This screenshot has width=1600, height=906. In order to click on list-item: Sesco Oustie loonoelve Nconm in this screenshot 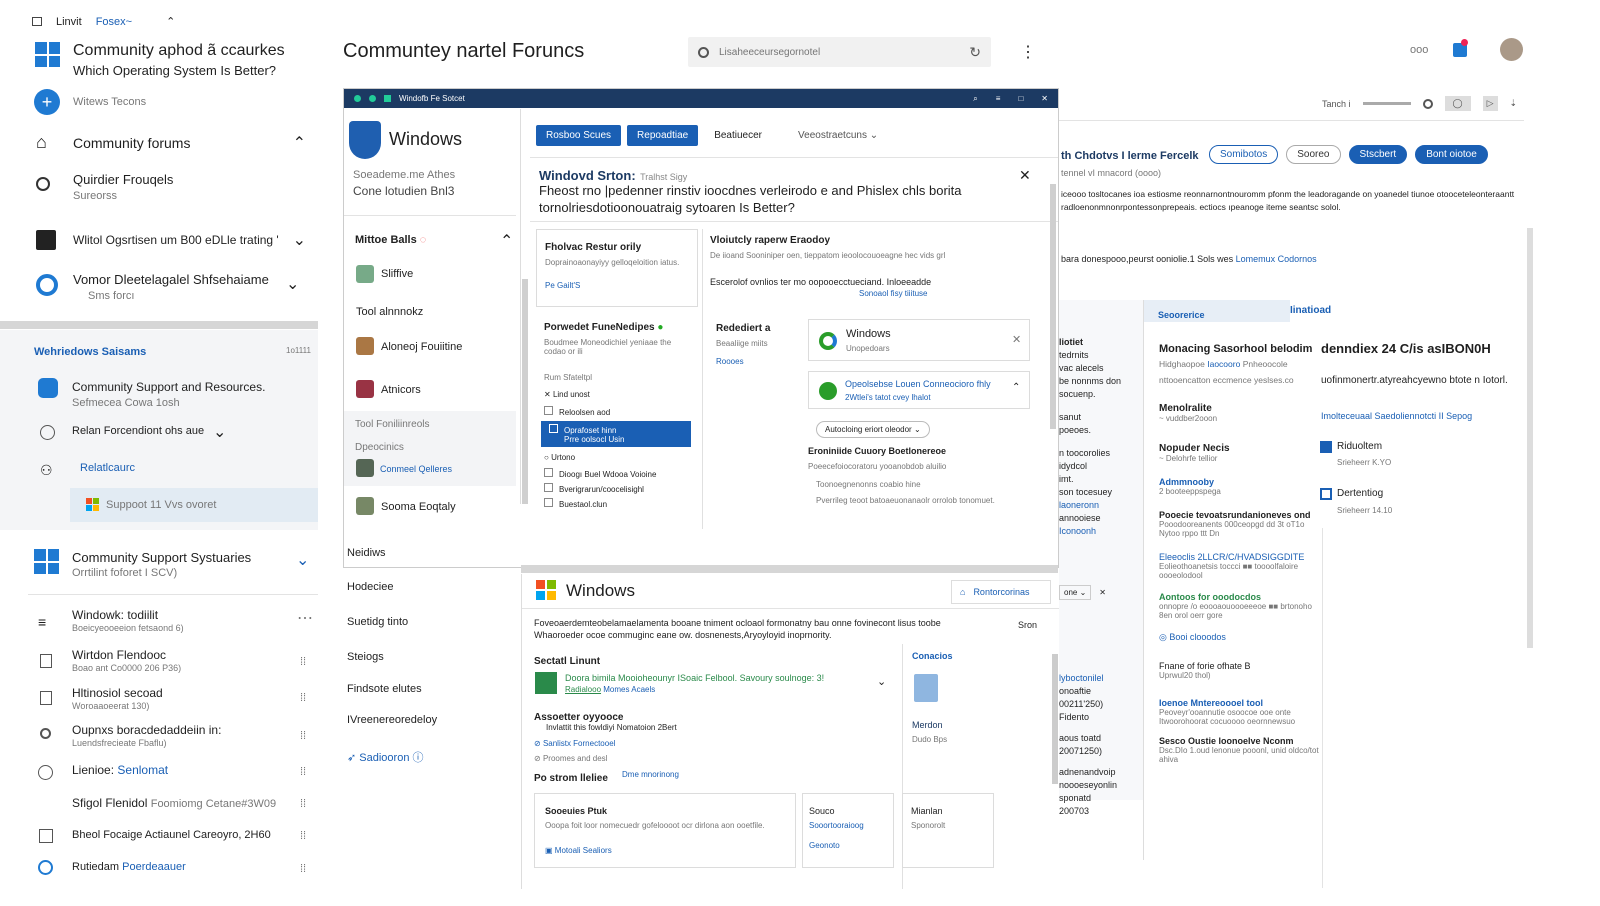, I will do `click(1239, 741)`.